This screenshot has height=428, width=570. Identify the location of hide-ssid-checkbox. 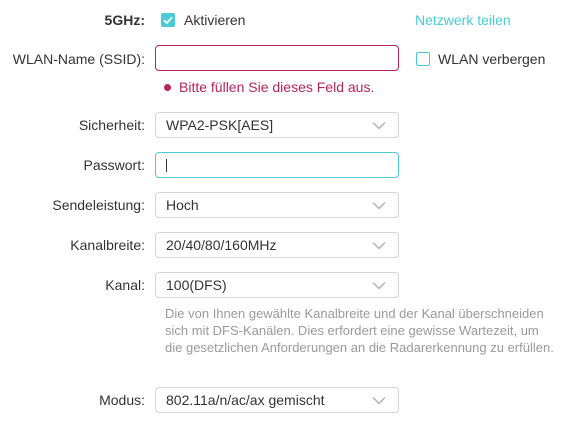
(423, 59).